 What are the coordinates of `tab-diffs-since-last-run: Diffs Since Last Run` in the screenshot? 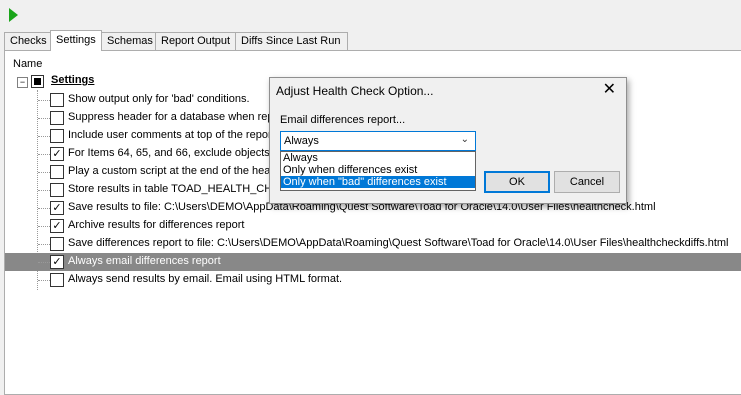 It's located at (291, 41).